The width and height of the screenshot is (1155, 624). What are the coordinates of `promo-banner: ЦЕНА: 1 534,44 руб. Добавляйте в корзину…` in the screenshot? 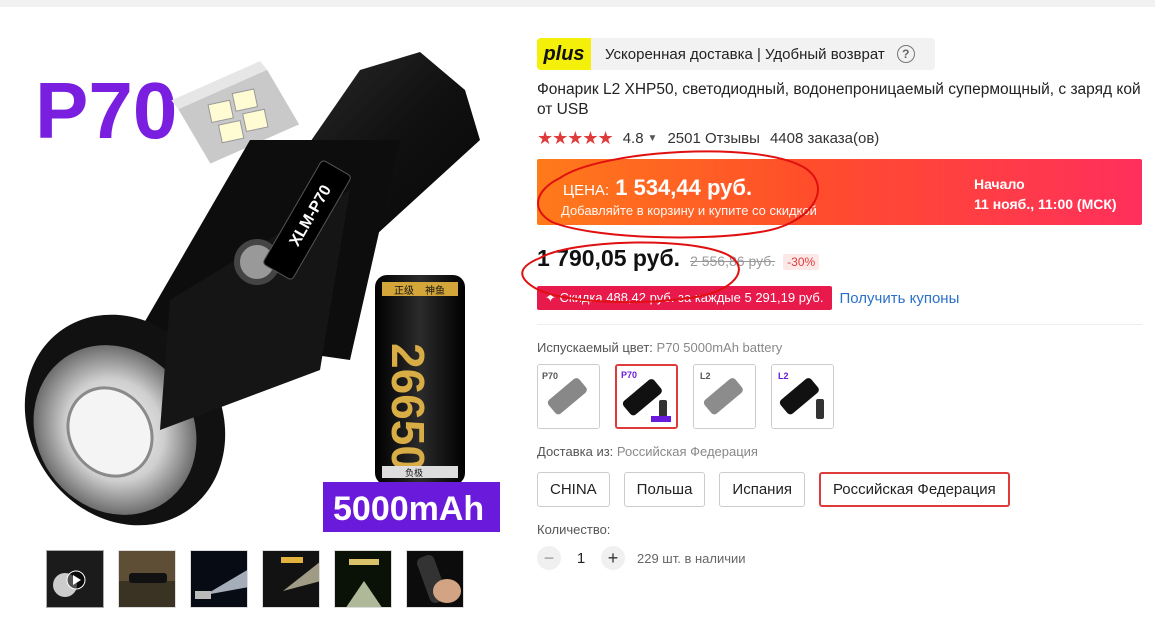 It's located at (839, 192).